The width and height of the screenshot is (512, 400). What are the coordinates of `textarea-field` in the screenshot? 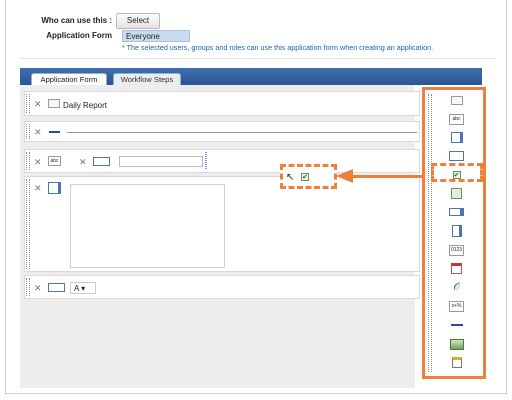 It's located at (147, 226).